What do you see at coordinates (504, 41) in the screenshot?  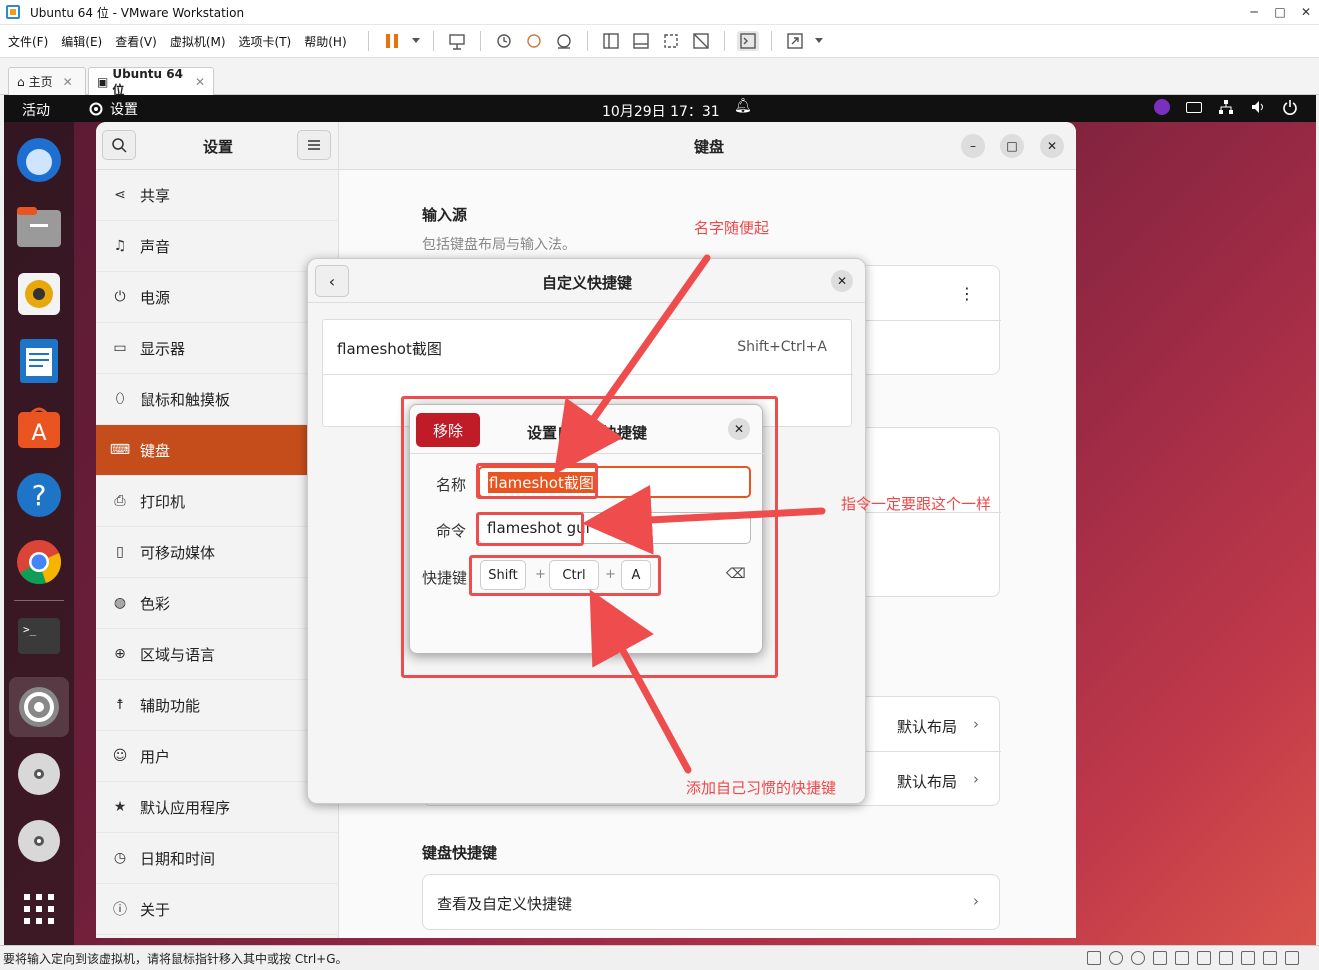 I see `snapshot-icon` at bounding box center [504, 41].